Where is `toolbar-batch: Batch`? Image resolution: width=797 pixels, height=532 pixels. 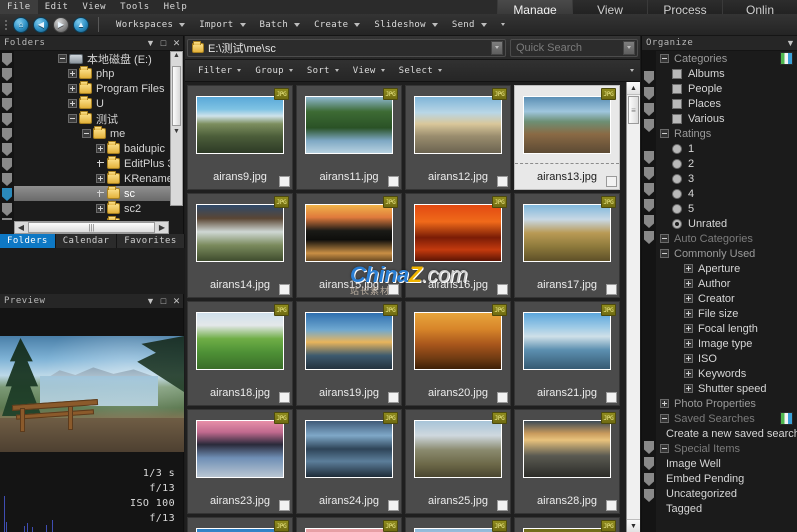 toolbar-batch: Batch is located at coordinates (277, 25).